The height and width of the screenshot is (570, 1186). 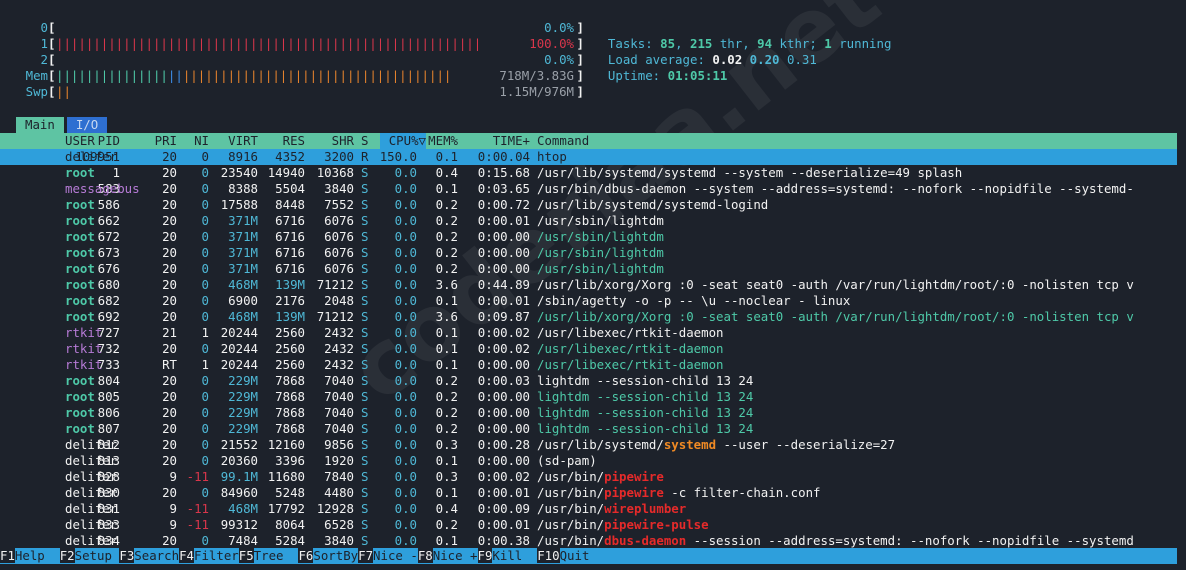 What do you see at coordinates (243, 156) in the screenshot?
I see `cell-virt: 8916` at bounding box center [243, 156].